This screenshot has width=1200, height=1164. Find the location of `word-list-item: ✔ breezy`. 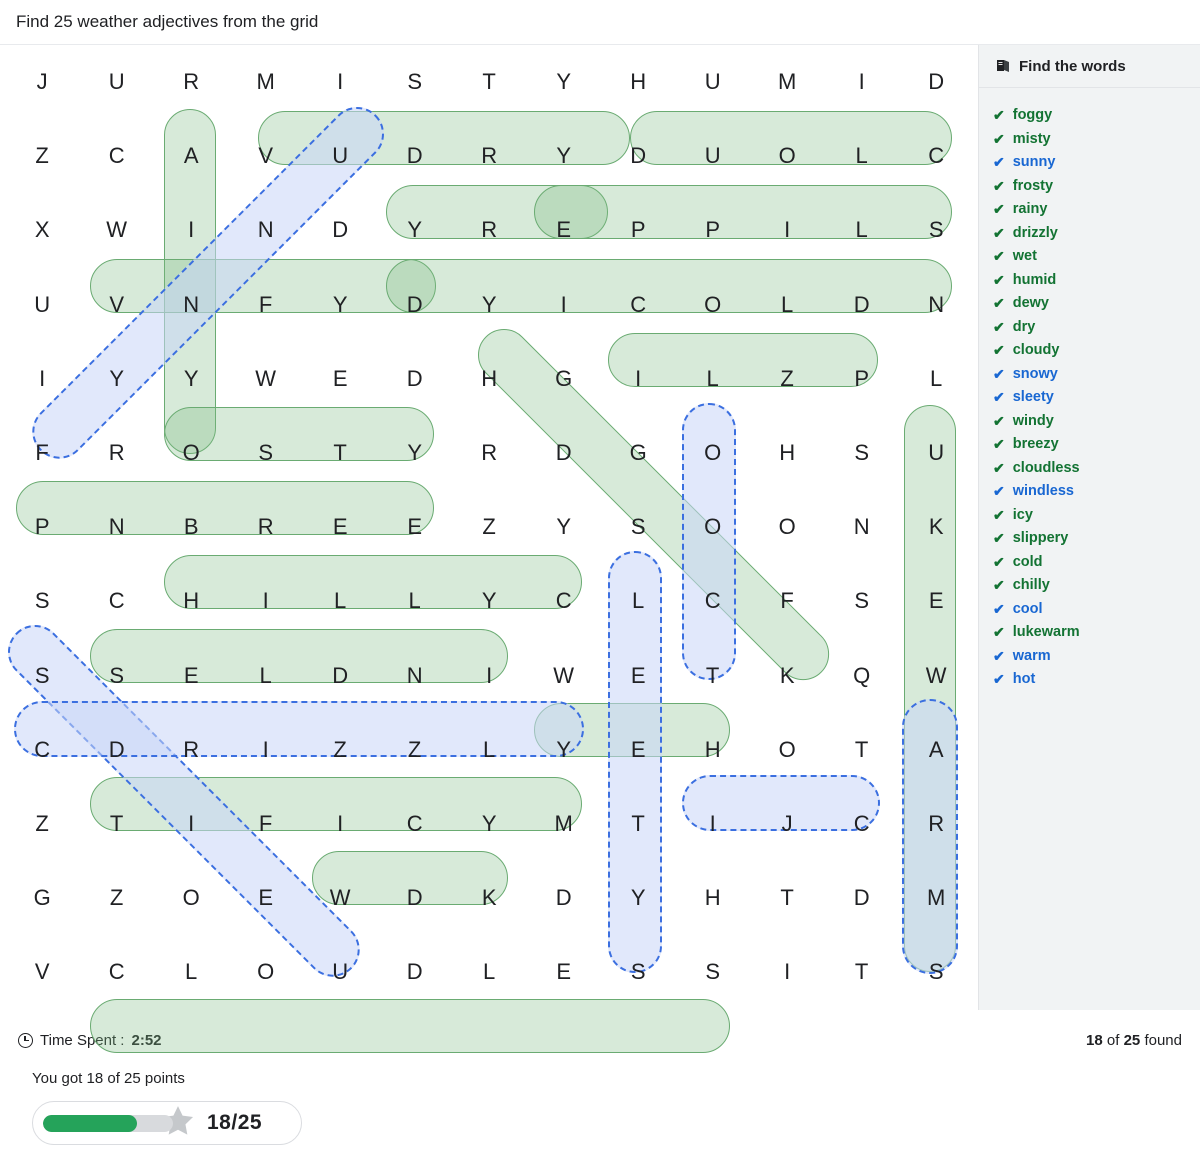

word-list-item: ✔ breezy is located at coordinates (1096, 444).